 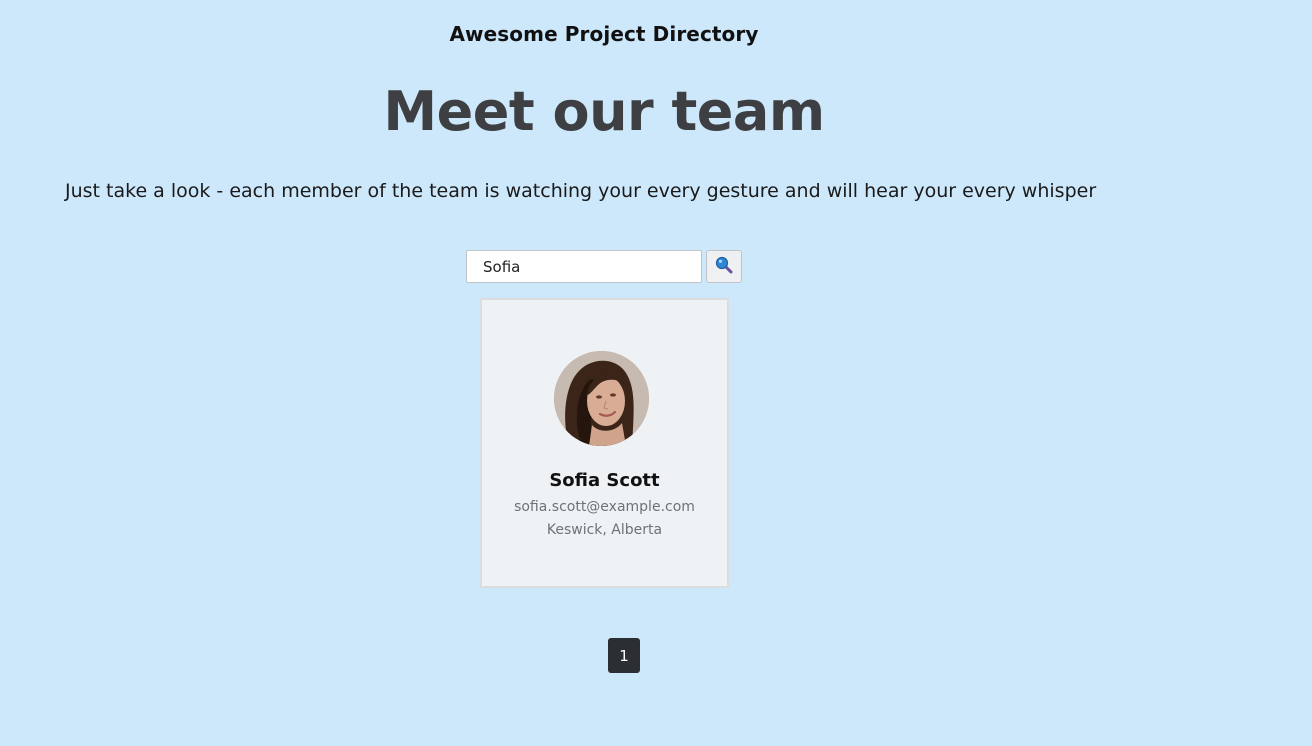 What do you see at coordinates (604, 507) in the screenshot?
I see `member-email: sofia.scott@example.com` at bounding box center [604, 507].